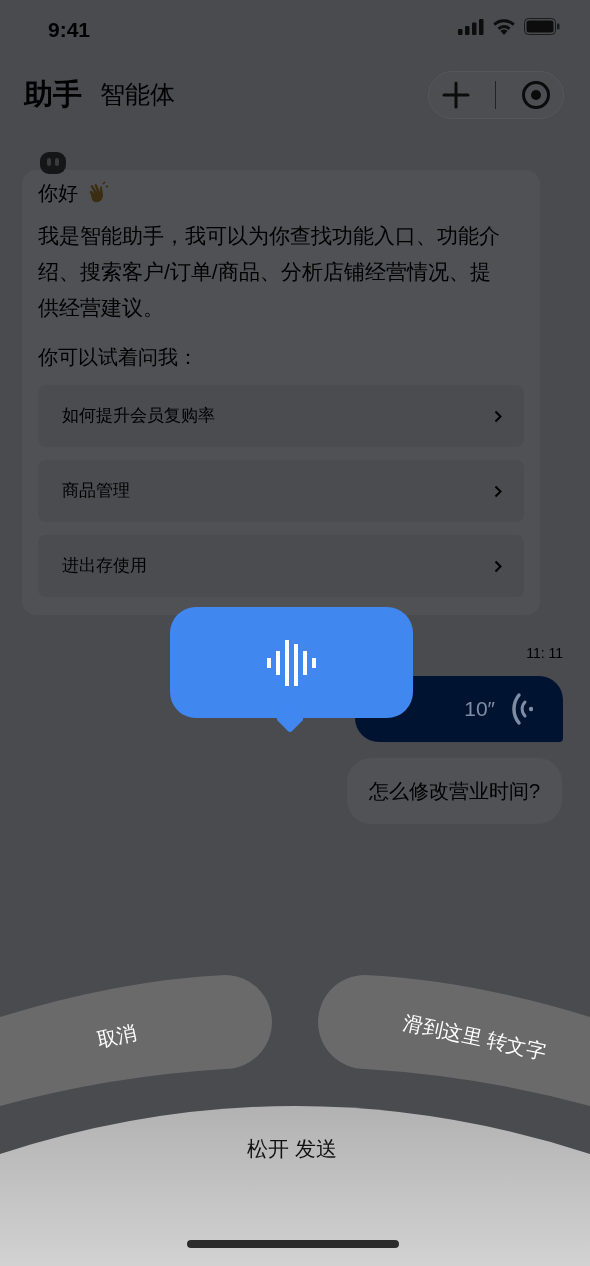  I want to click on target-icon, so click(535, 95).